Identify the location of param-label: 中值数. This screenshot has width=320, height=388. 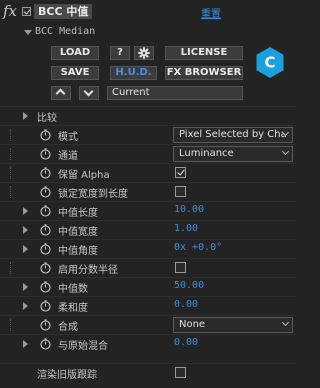
(73, 289).